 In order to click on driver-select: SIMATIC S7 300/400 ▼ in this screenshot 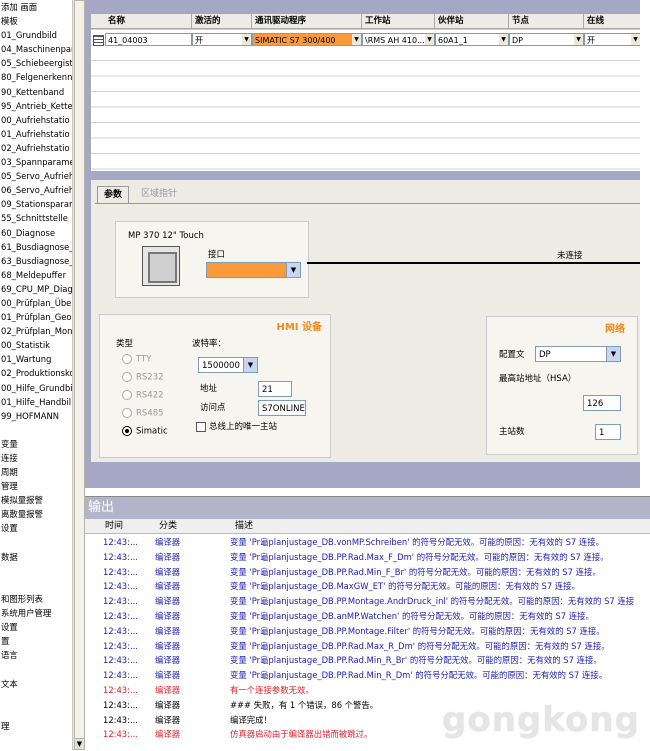, I will do `click(307, 39)`.